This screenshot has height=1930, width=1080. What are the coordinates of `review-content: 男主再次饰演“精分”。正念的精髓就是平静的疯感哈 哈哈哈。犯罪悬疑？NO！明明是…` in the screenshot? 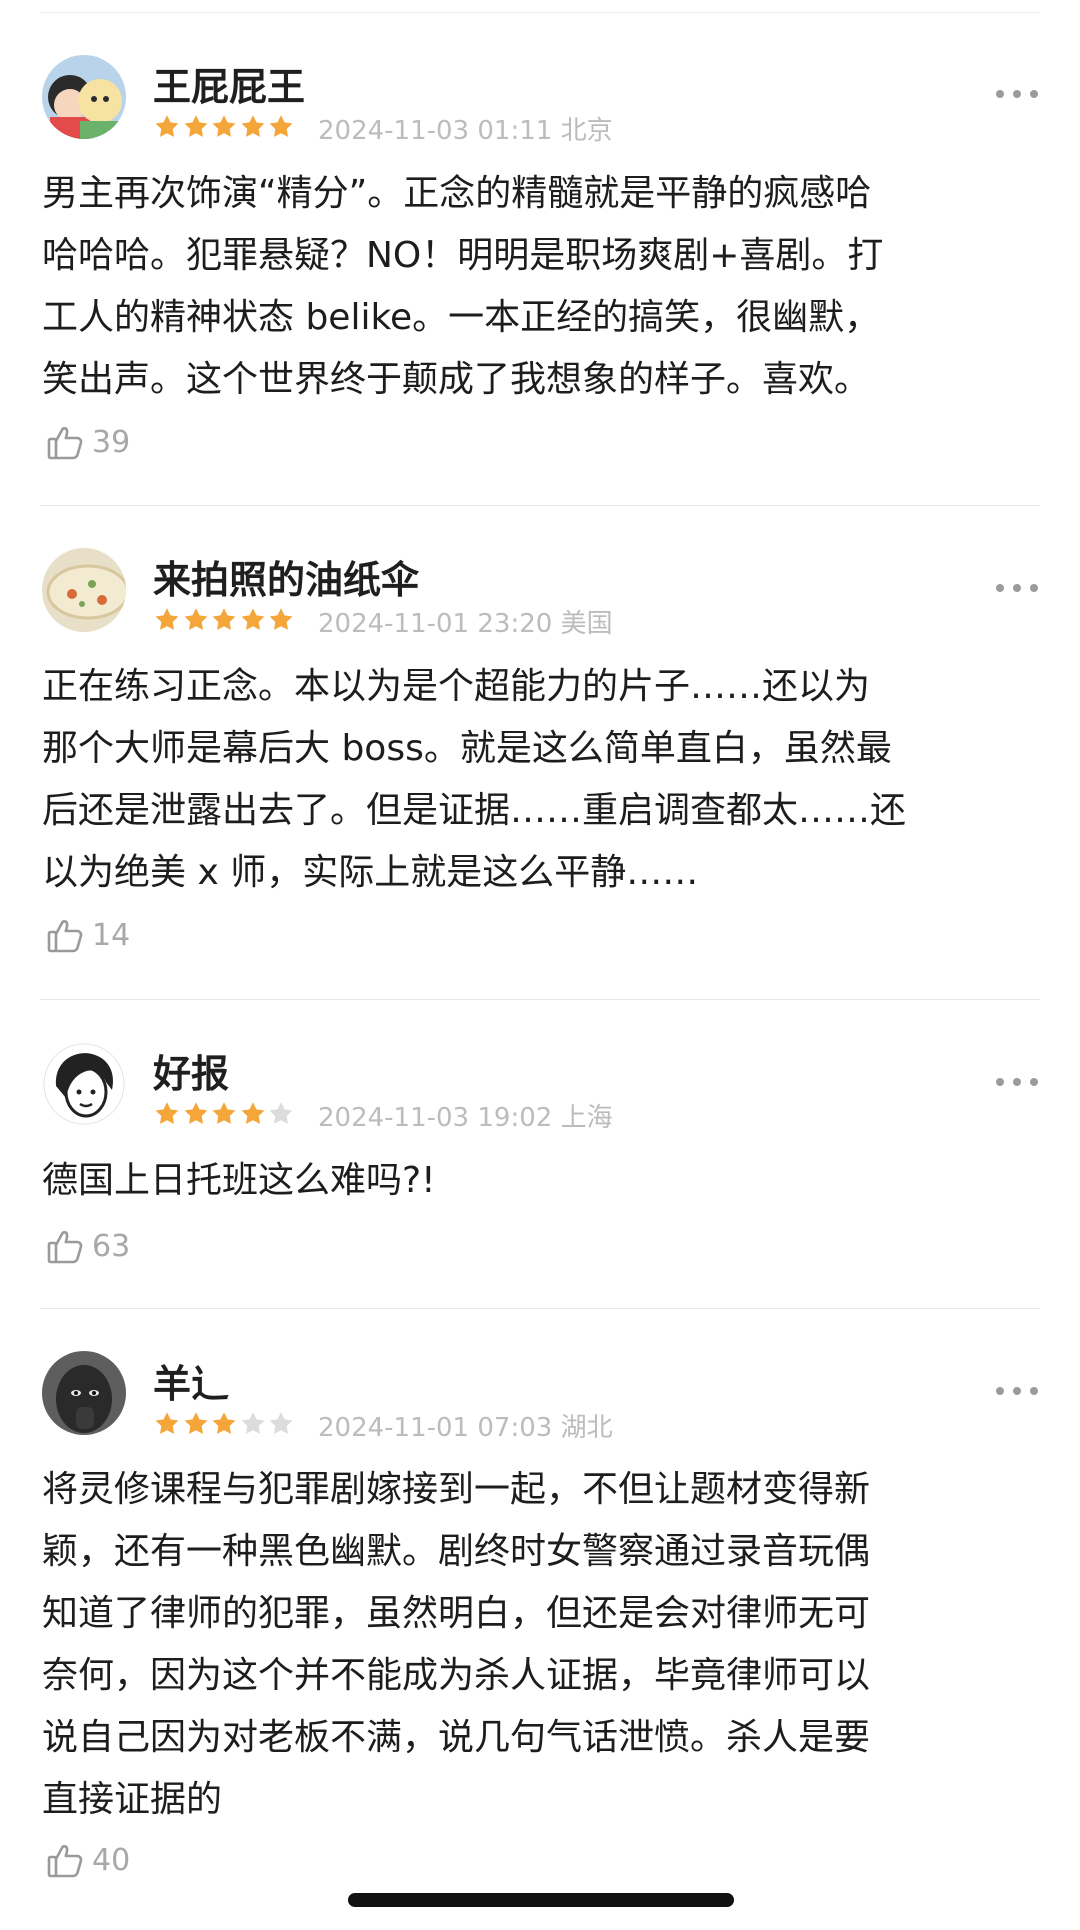 It's located at (541, 287).